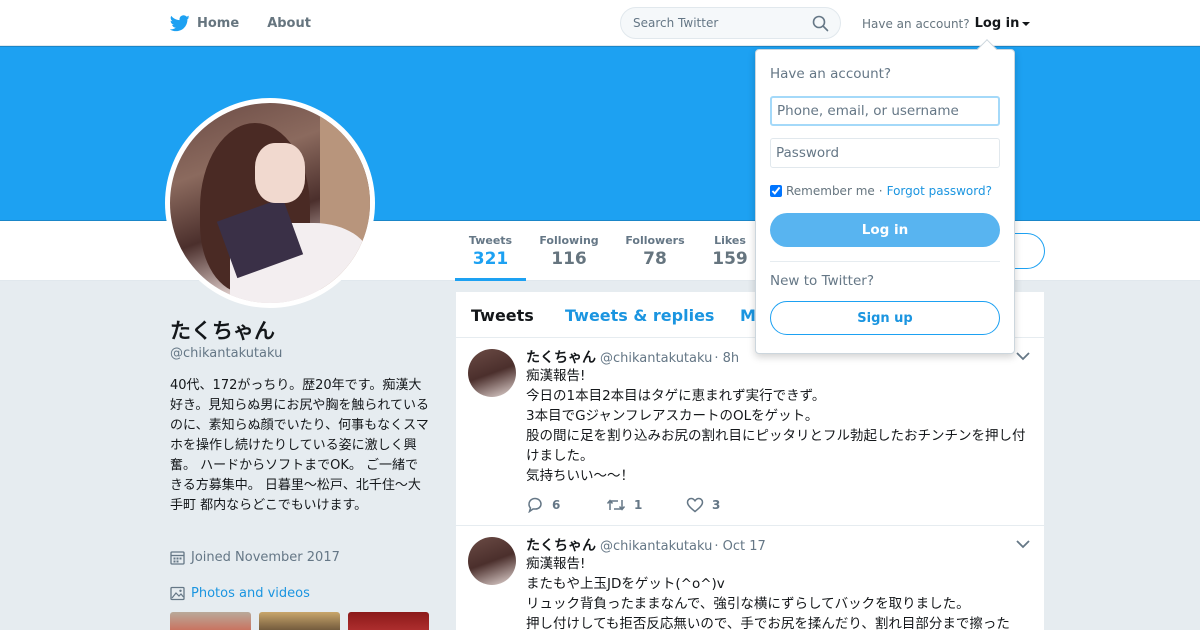 Image resolution: width=1200 pixels, height=630 pixels. I want to click on like-count: 3, so click(716, 505).